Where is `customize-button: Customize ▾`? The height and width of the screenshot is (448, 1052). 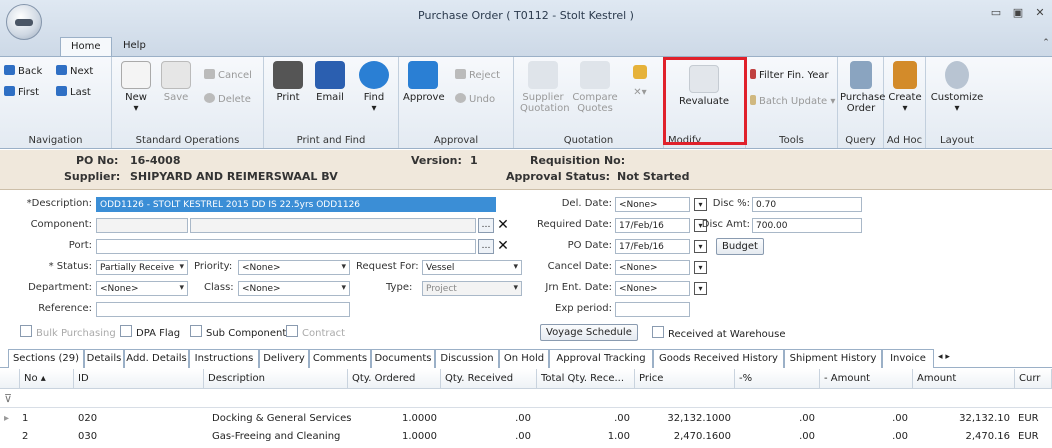 customize-button: Customize ▾ is located at coordinates (957, 87).